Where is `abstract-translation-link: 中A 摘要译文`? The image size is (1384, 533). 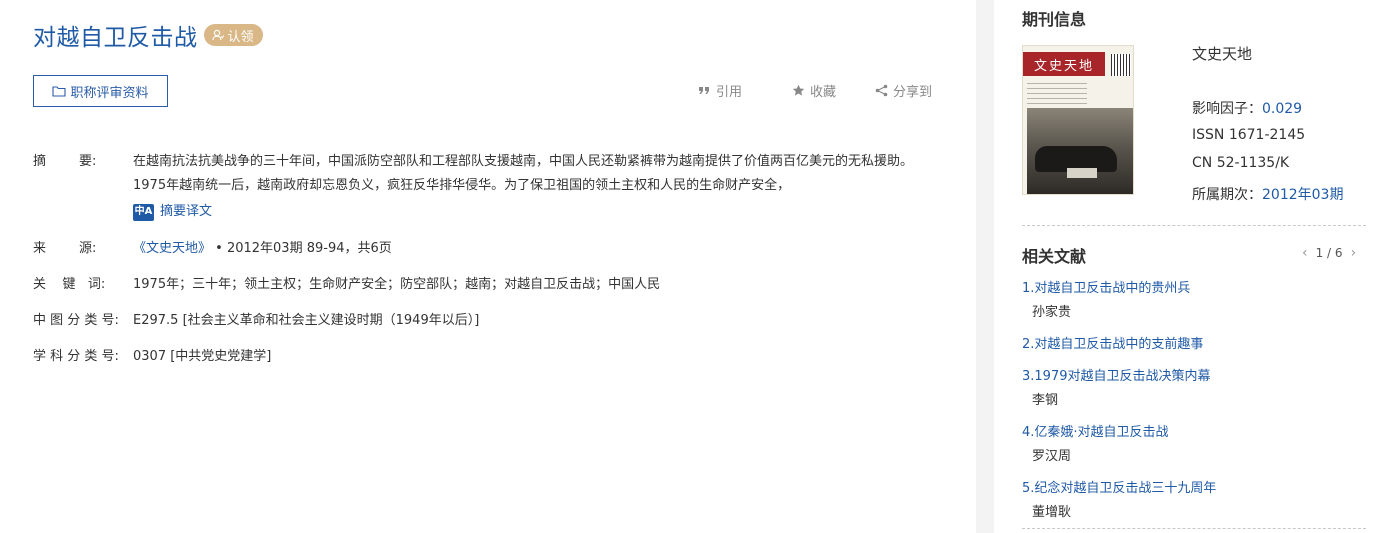 abstract-translation-link: 中A 摘要译文 is located at coordinates (528, 212).